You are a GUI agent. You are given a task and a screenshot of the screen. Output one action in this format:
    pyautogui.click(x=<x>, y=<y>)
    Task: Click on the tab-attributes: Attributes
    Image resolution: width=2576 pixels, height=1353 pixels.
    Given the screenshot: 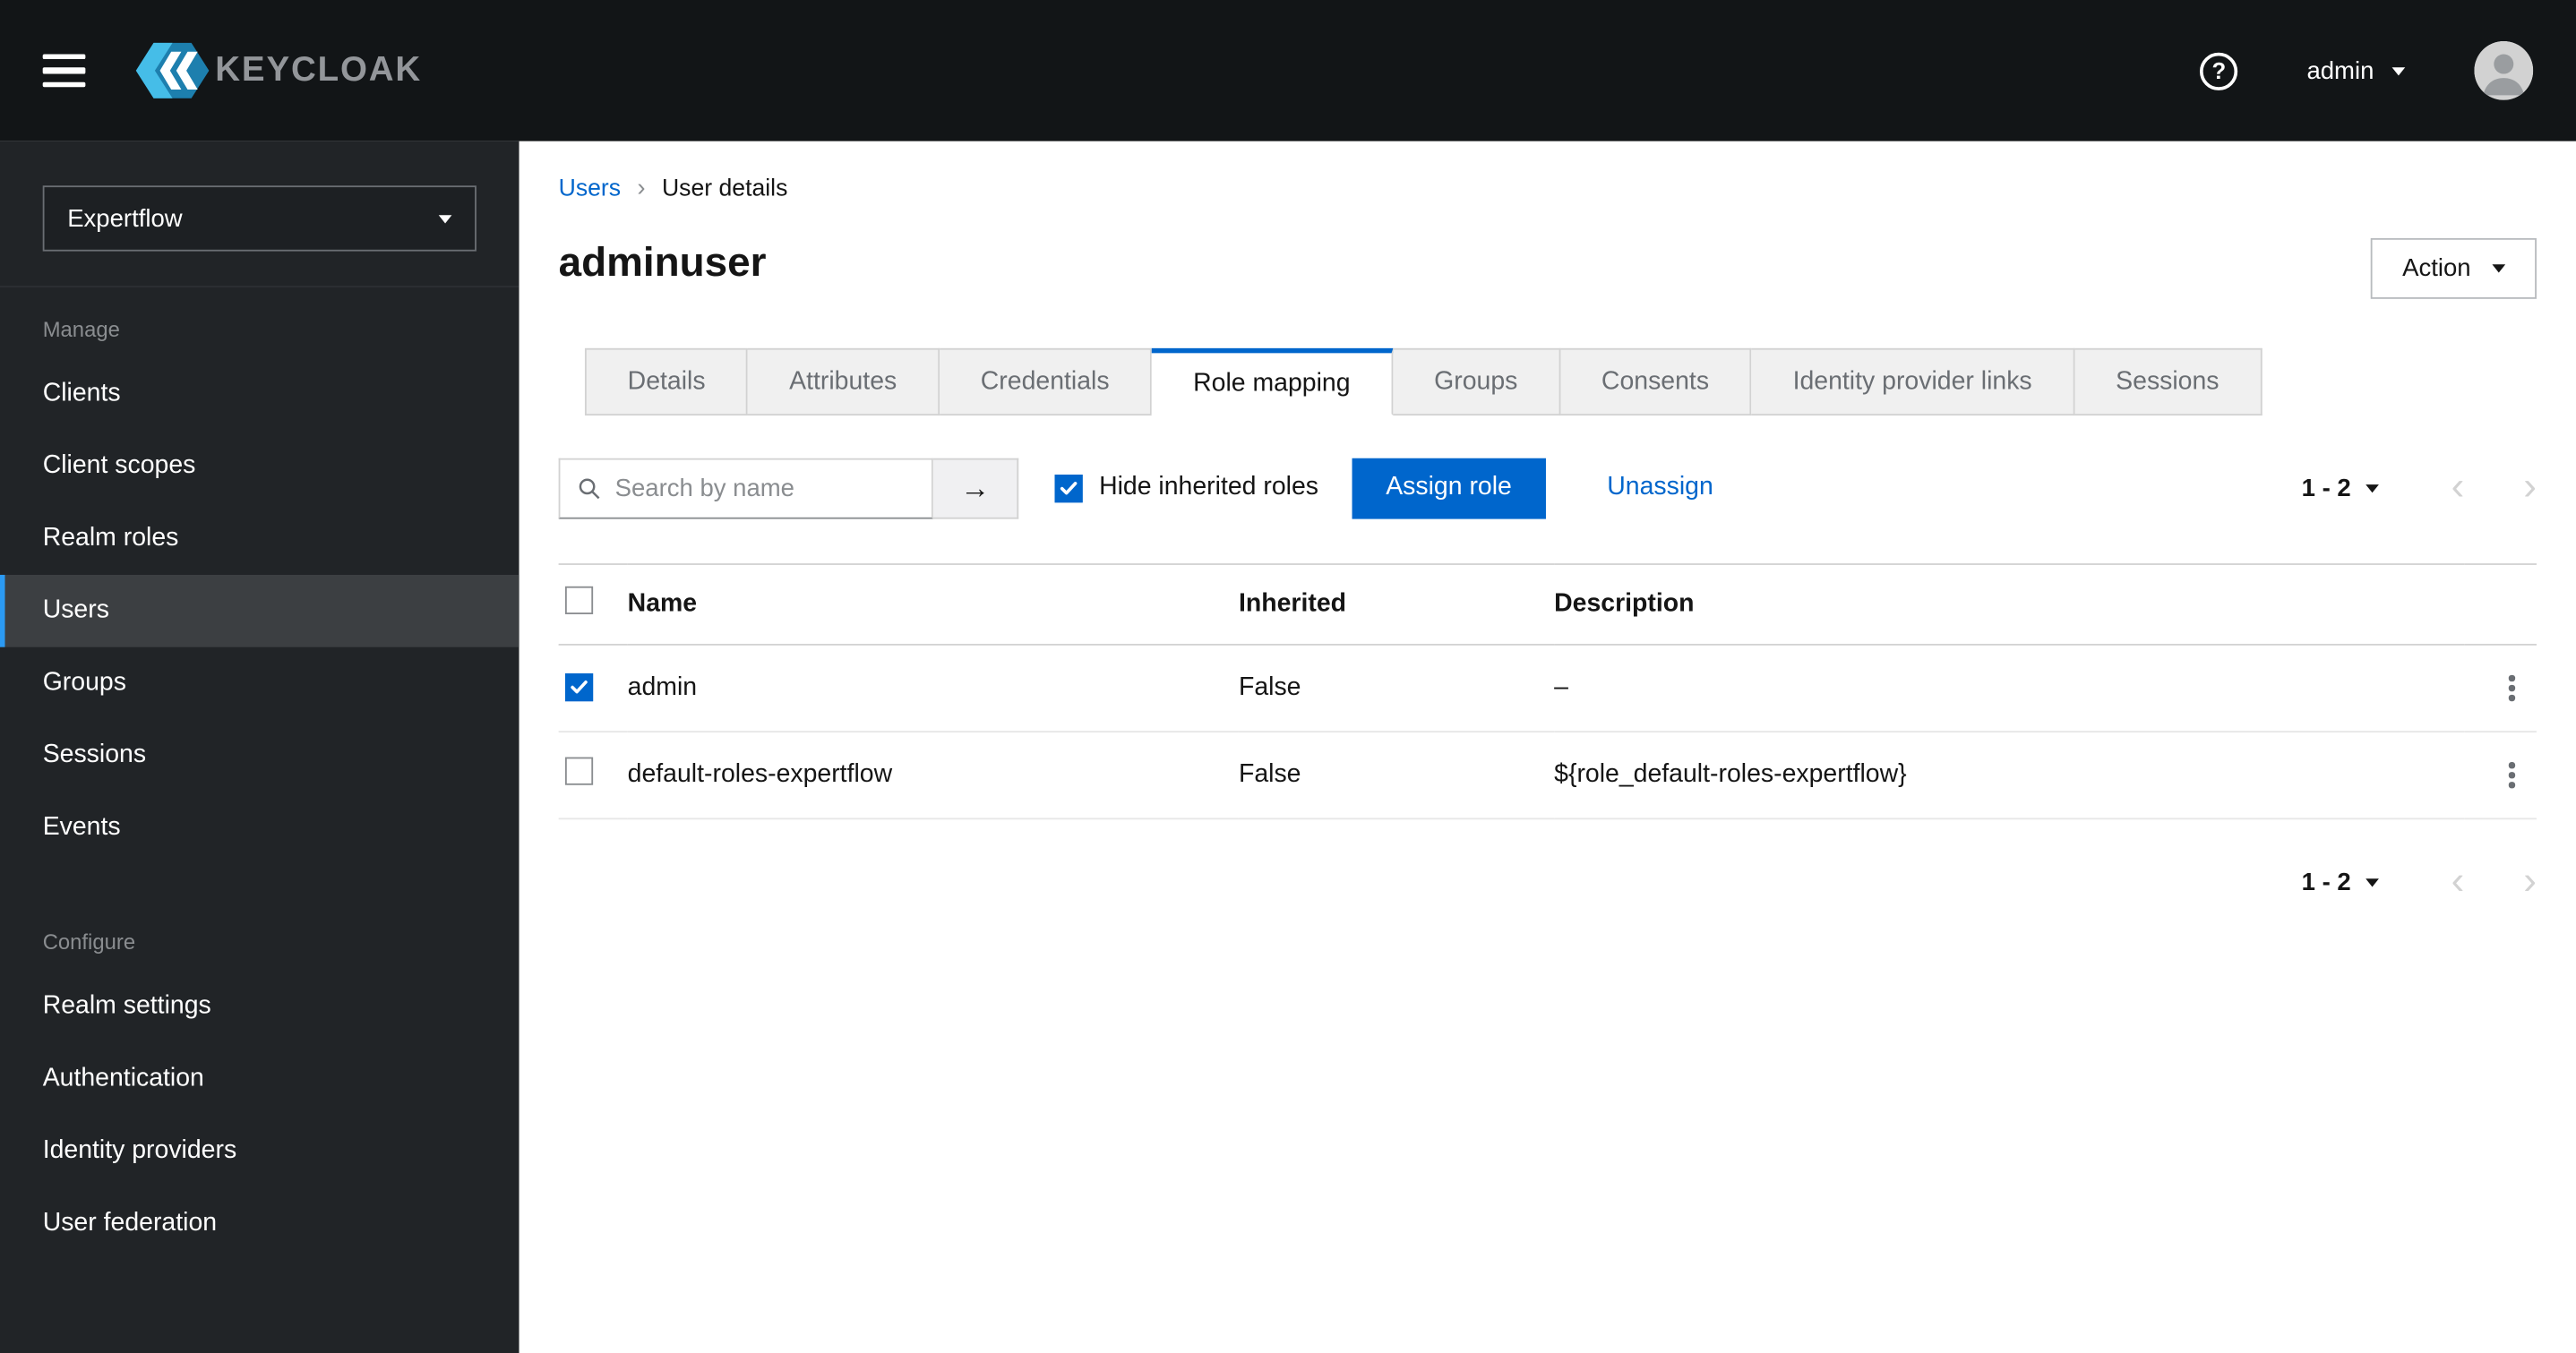 What is the action you would take?
    pyautogui.click(x=844, y=381)
    